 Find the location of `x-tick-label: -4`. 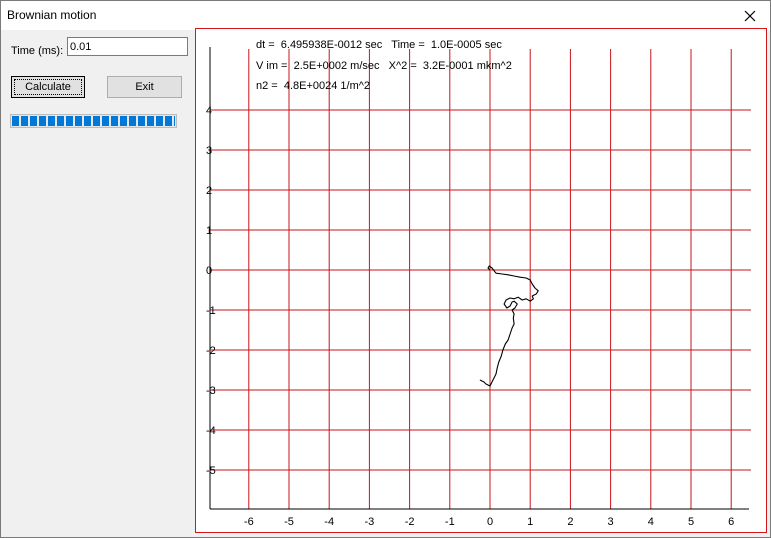

x-tick-label: -4 is located at coordinates (329, 522).